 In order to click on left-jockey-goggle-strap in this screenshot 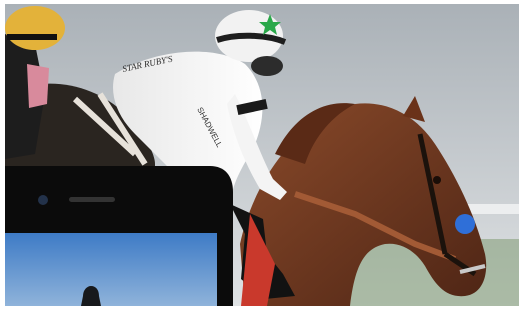, I will do `click(32, 37)`.